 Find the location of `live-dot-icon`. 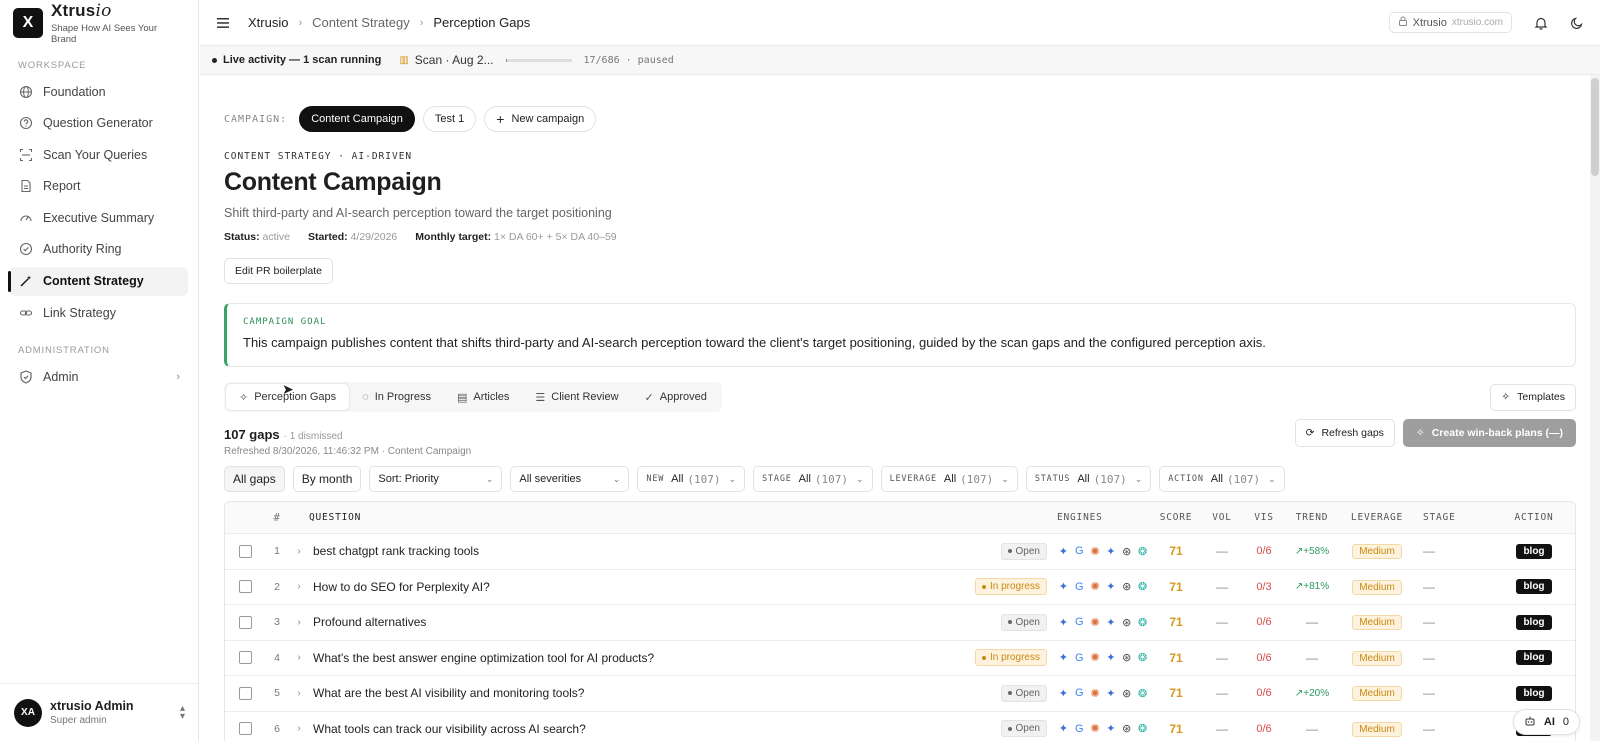

live-dot-icon is located at coordinates (214, 60).